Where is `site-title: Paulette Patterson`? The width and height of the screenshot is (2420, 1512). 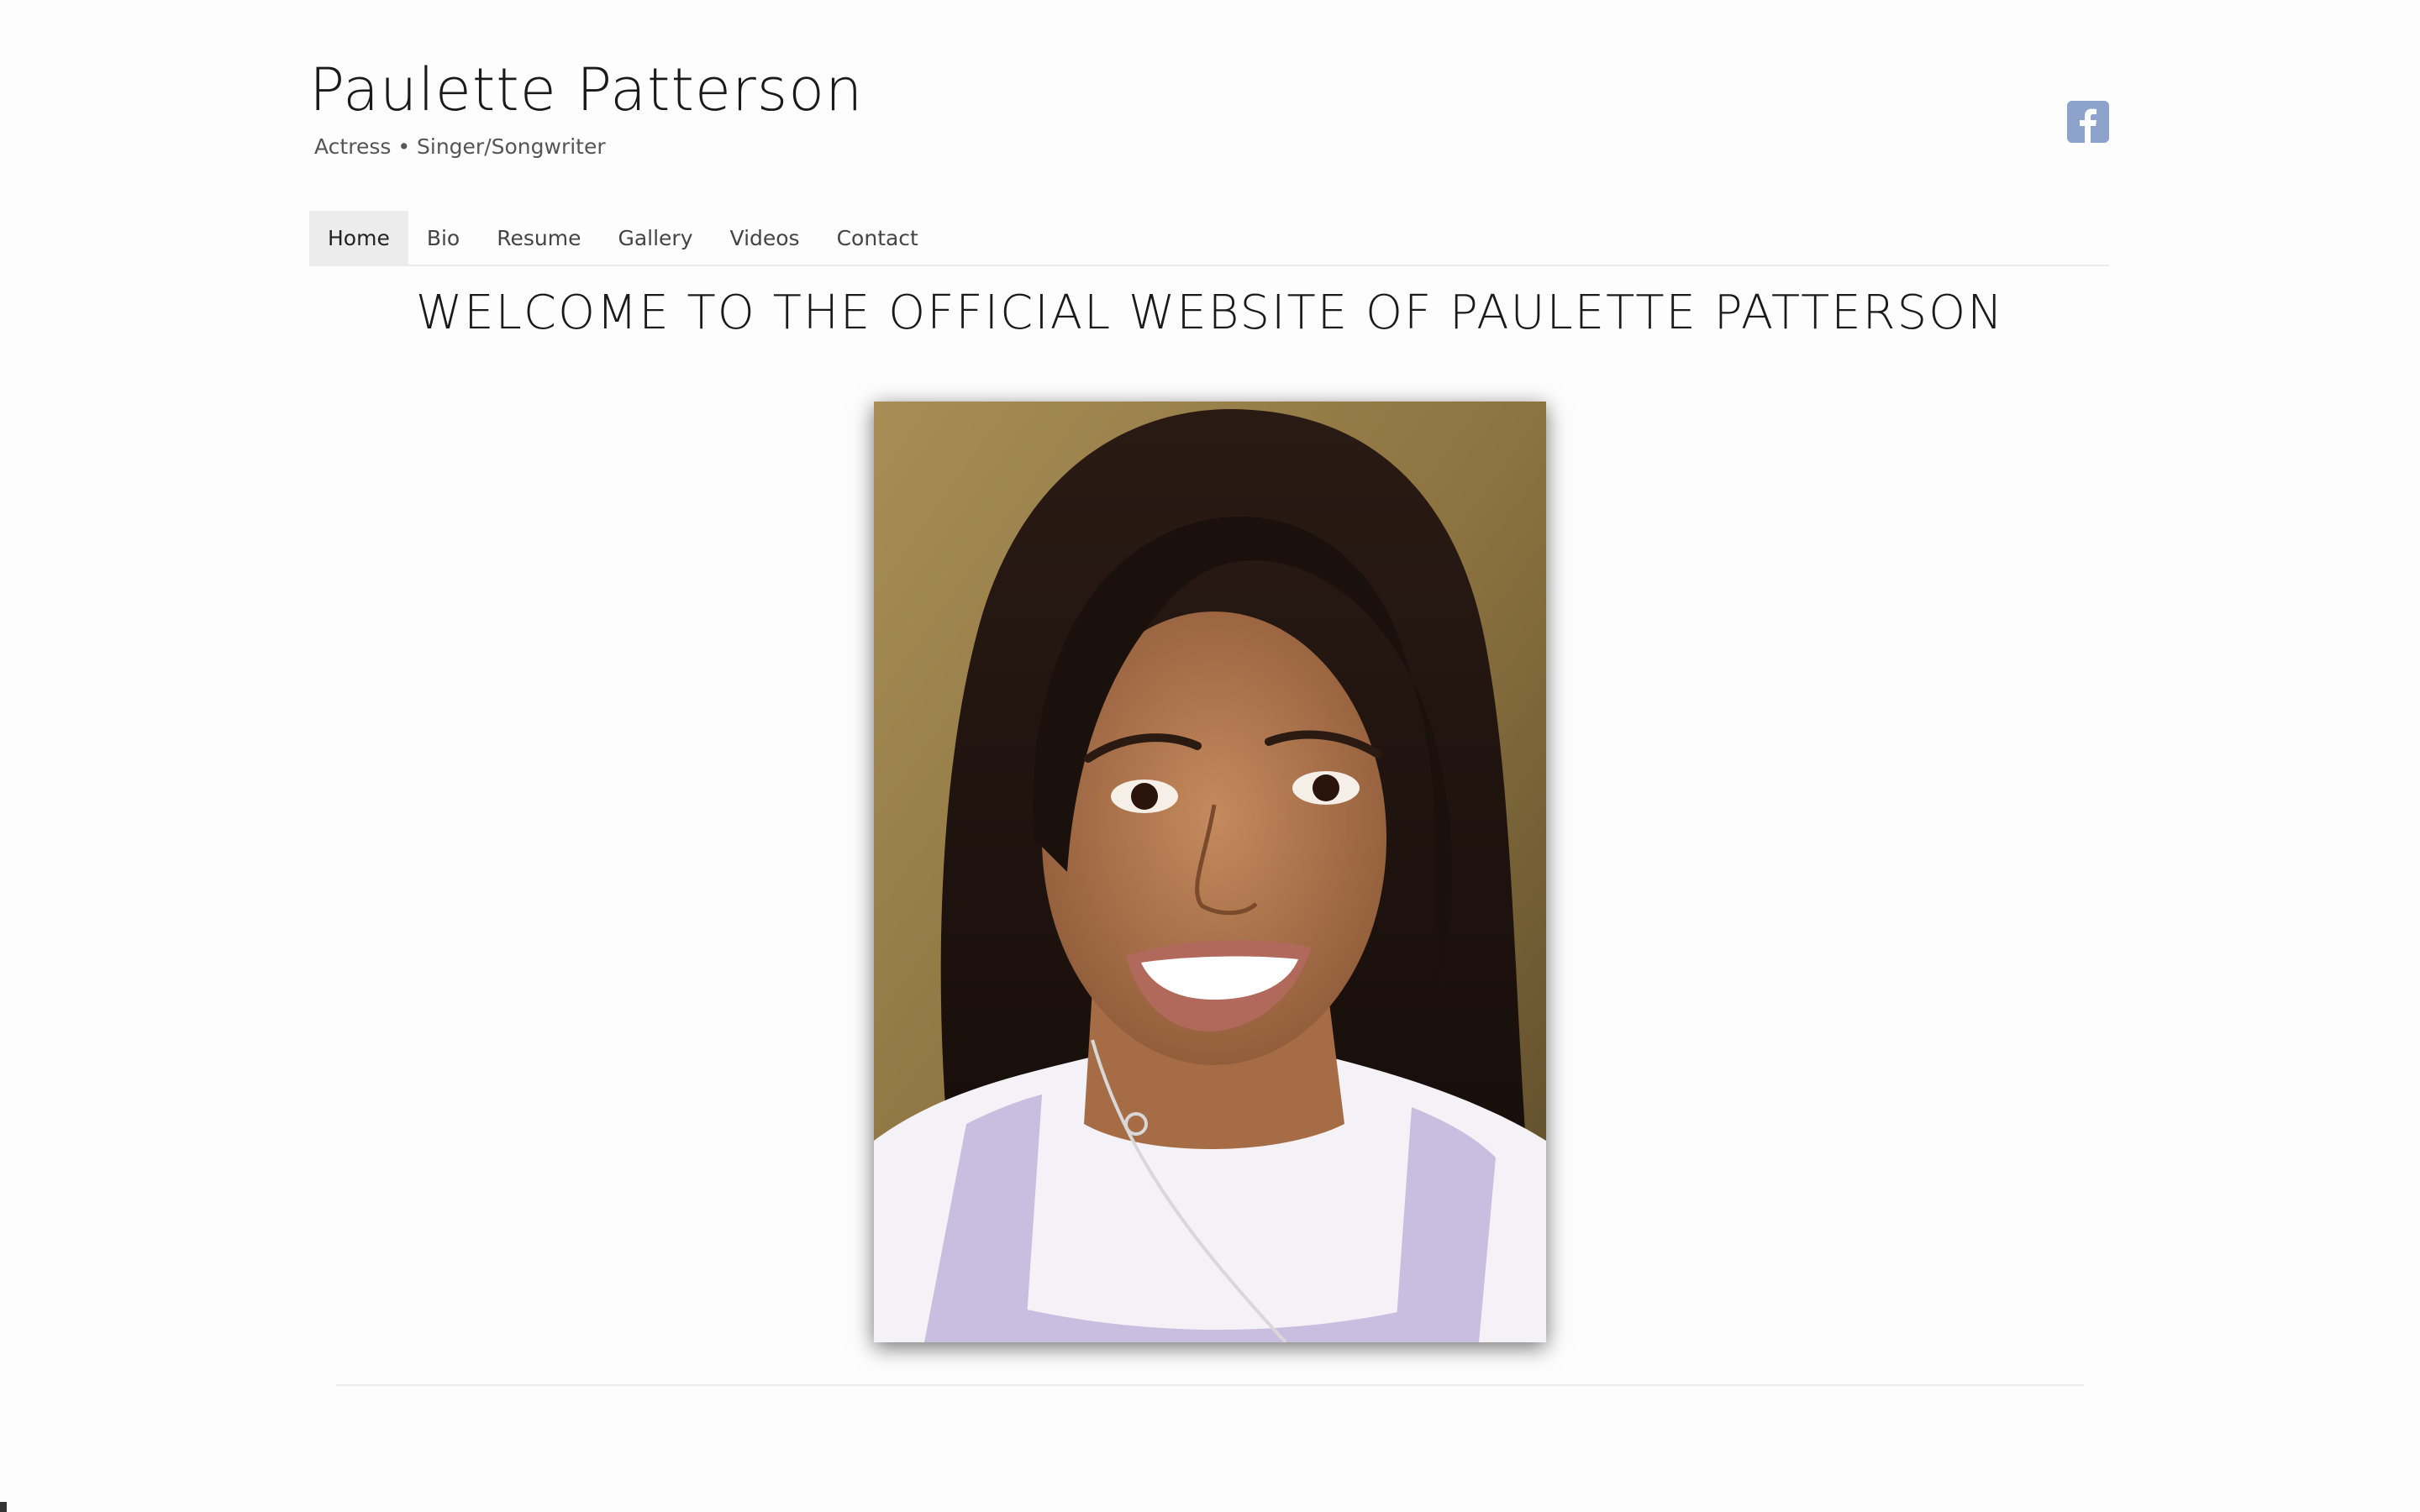
site-title: Paulette Patterson is located at coordinates (586, 89).